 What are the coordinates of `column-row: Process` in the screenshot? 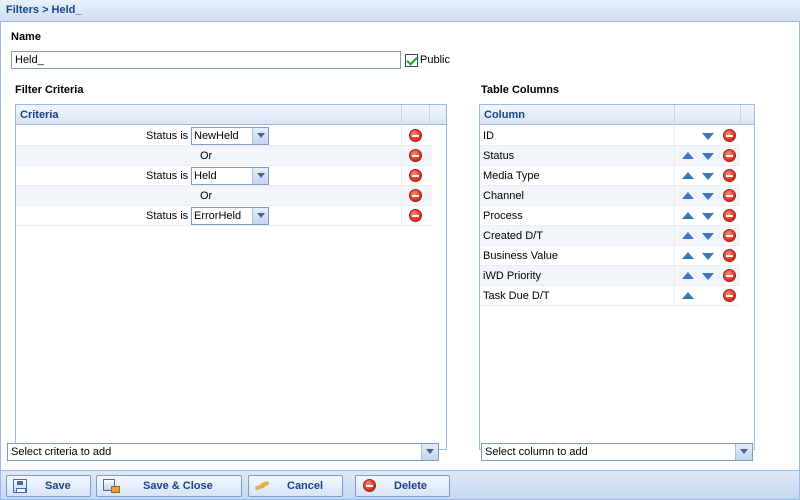 It's located at (610, 216).